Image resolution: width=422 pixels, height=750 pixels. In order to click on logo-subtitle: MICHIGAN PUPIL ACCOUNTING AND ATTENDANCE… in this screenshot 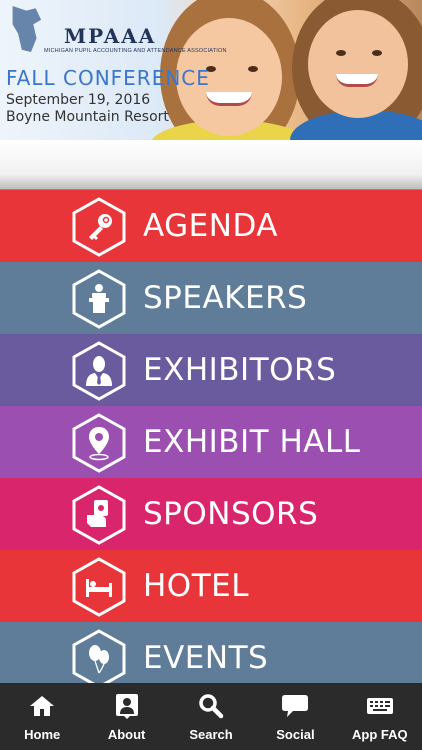, I will do `click(135, 51)`.